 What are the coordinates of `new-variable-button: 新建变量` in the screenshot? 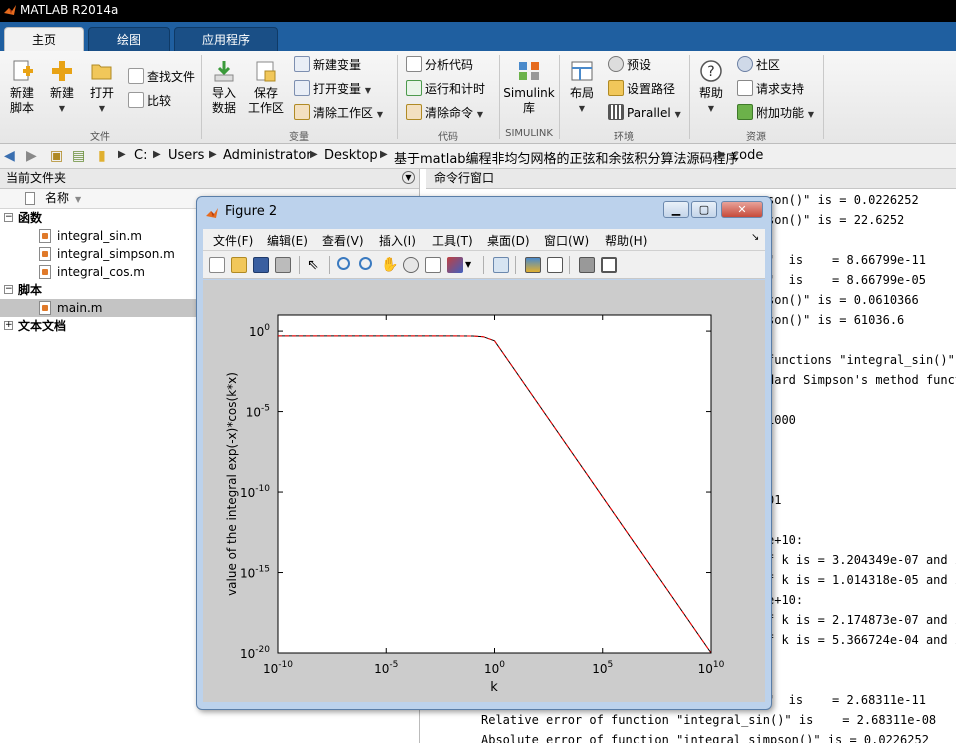 It's located at (327, 65).